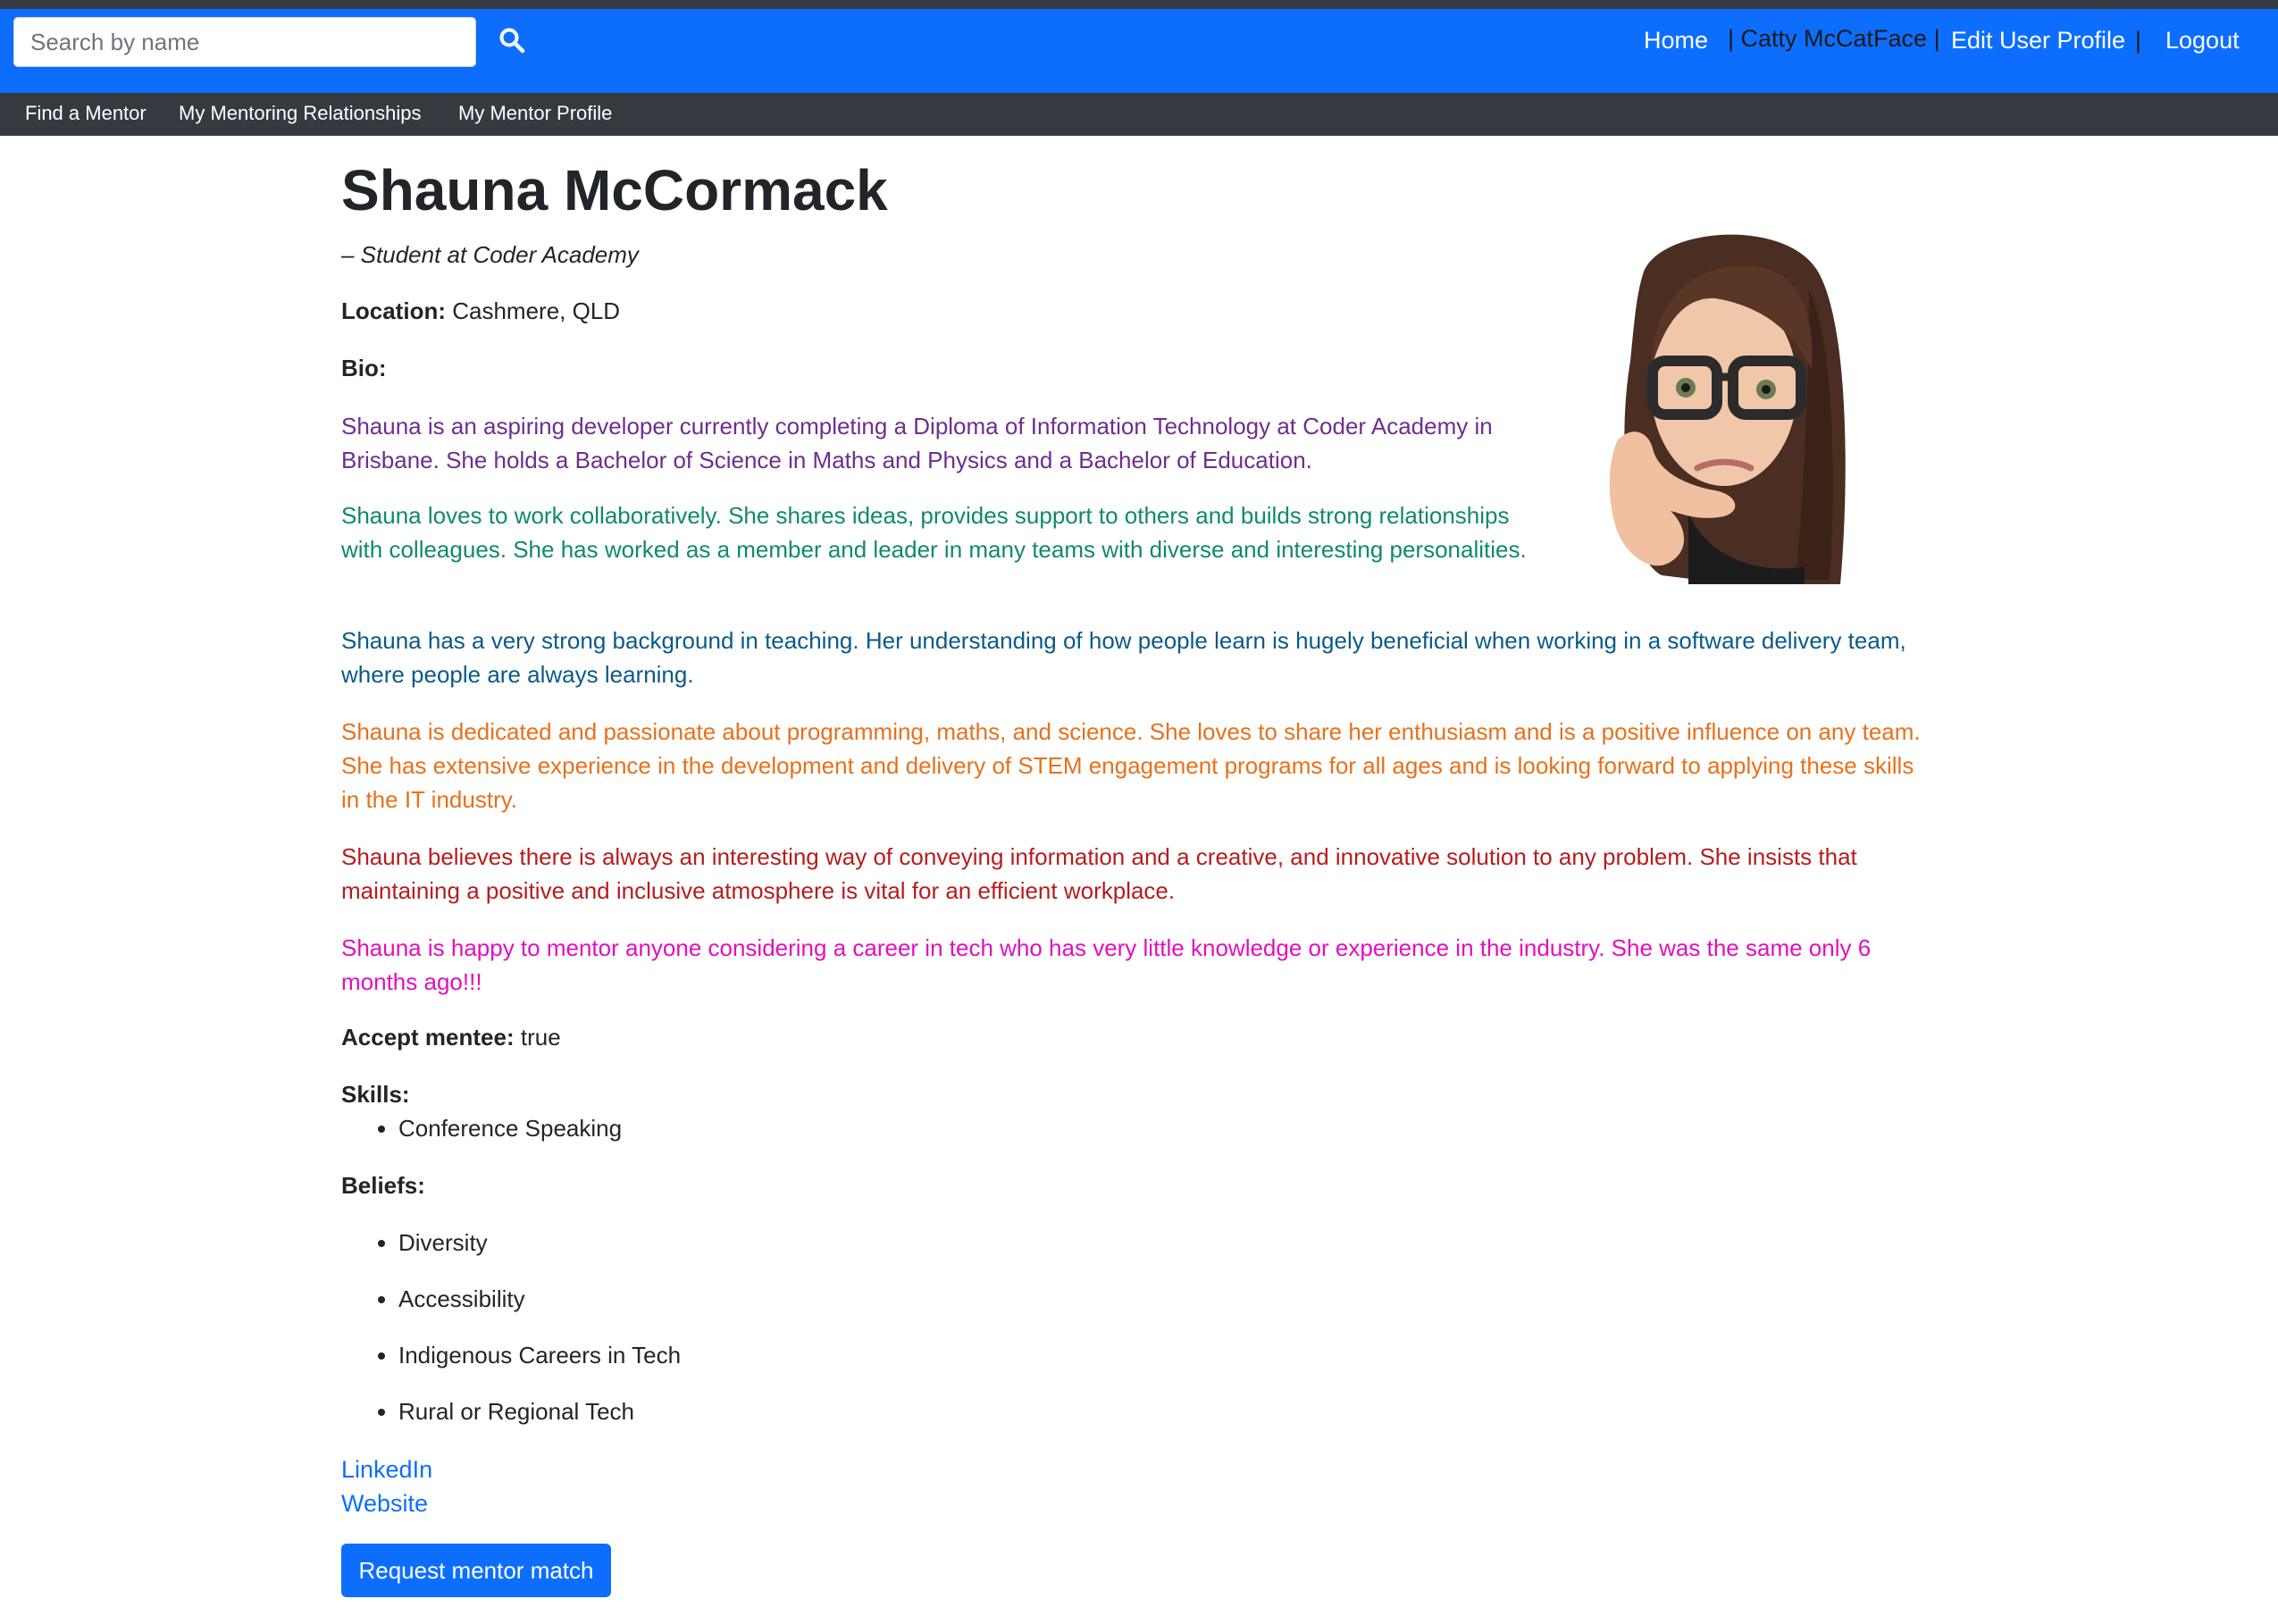 The height and width of the screenshot is (1624, 2278). I want to click on nav-edit-profile-link: Edit User Profile, so click(2038, 40).